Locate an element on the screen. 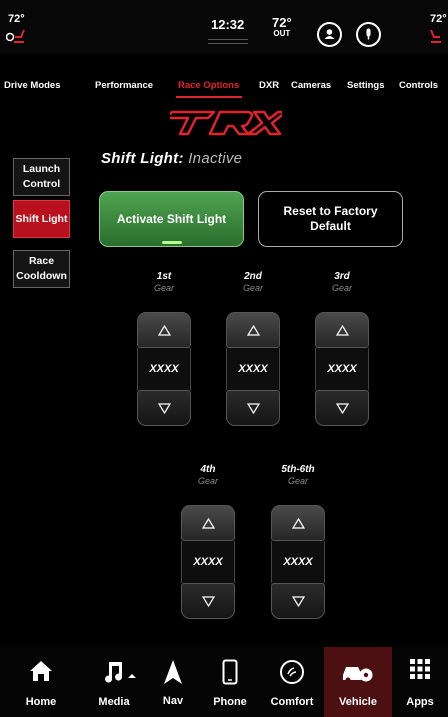  gear-stepper-1st: XXXX is located at coordinates (164, 369).